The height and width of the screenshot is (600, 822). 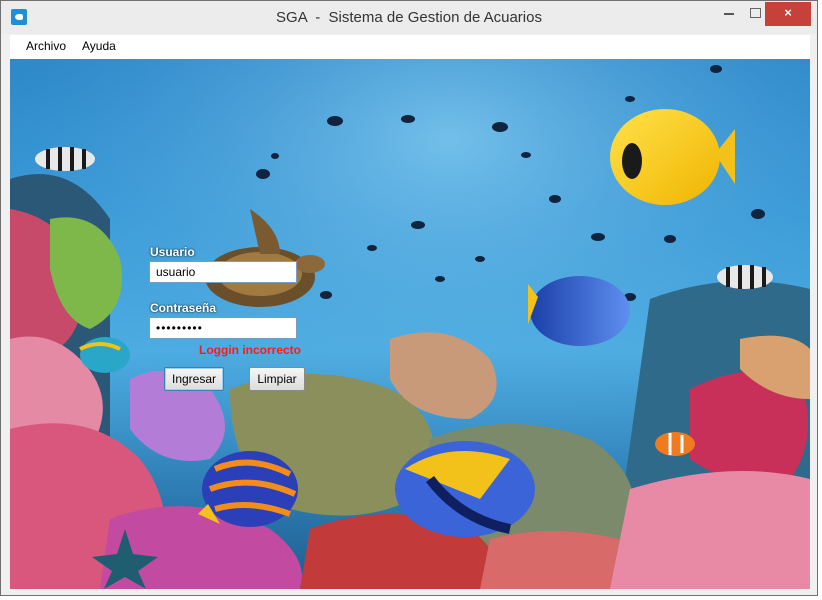 I want to click on close-button: ×, so click(x=788, y=14).